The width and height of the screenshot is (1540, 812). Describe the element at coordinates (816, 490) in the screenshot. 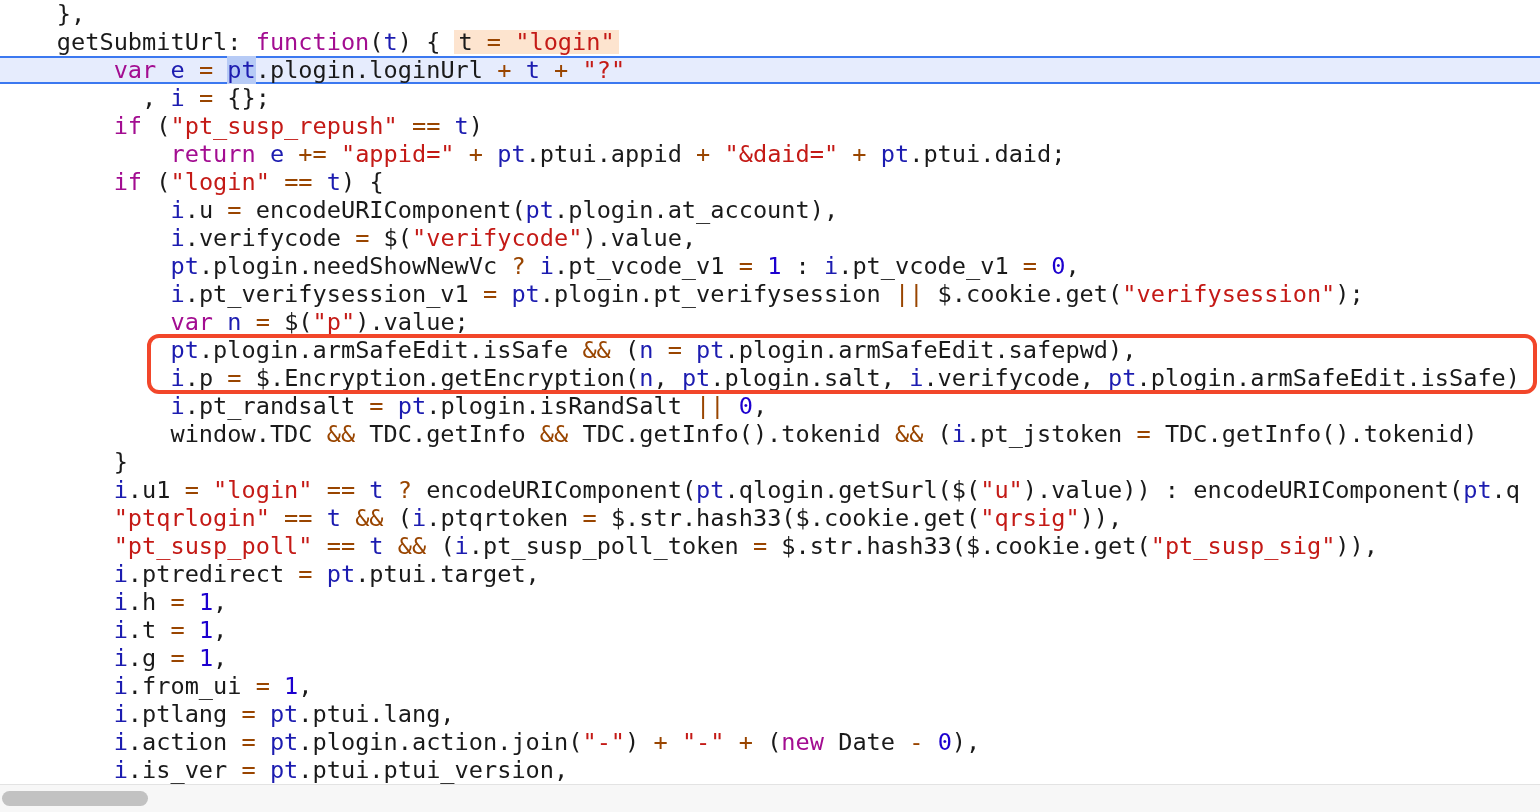

I see `code-line: i.u1 = "login" == t ? encodeURIComponent(pt.qlogin.getSurl($("u").value)) : encodeURIComponent(pt.q` at that location.